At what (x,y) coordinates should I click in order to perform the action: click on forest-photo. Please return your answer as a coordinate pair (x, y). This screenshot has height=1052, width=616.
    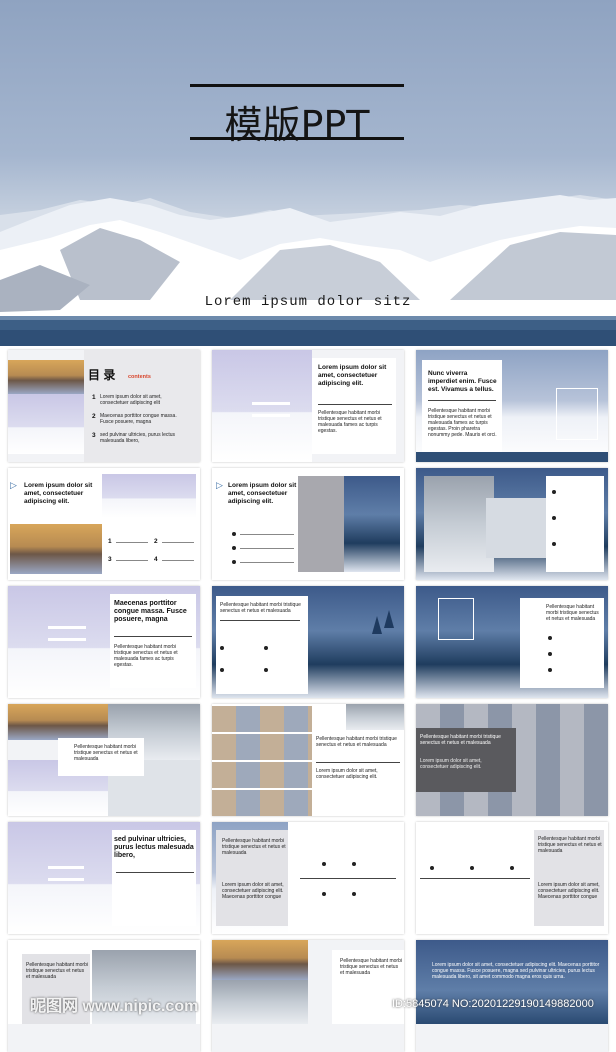
    Looking at the image, I should click on (372, 524).